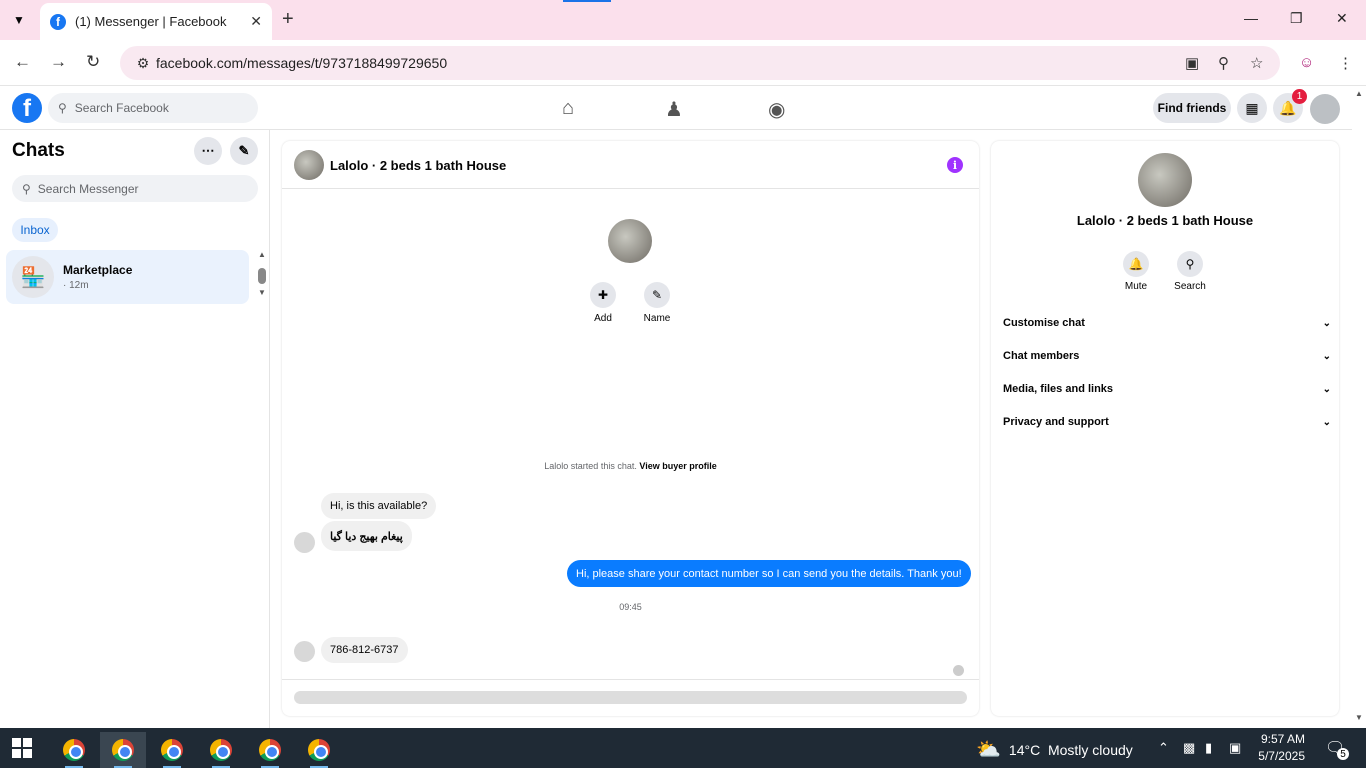 Image resolution: width=1366 pixels, height=768 pixels. What do you see at coordinates (1299, 96) in the screenshot?
I see `notification-badge: 1` at bounding box center [1299, 96].